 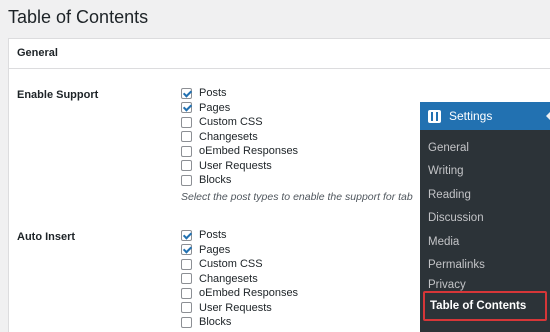 What do you see at coordinates (239, 166) in the screenshot?
I see `enable-support-option: User Requests` at bounding box center [239, 166].